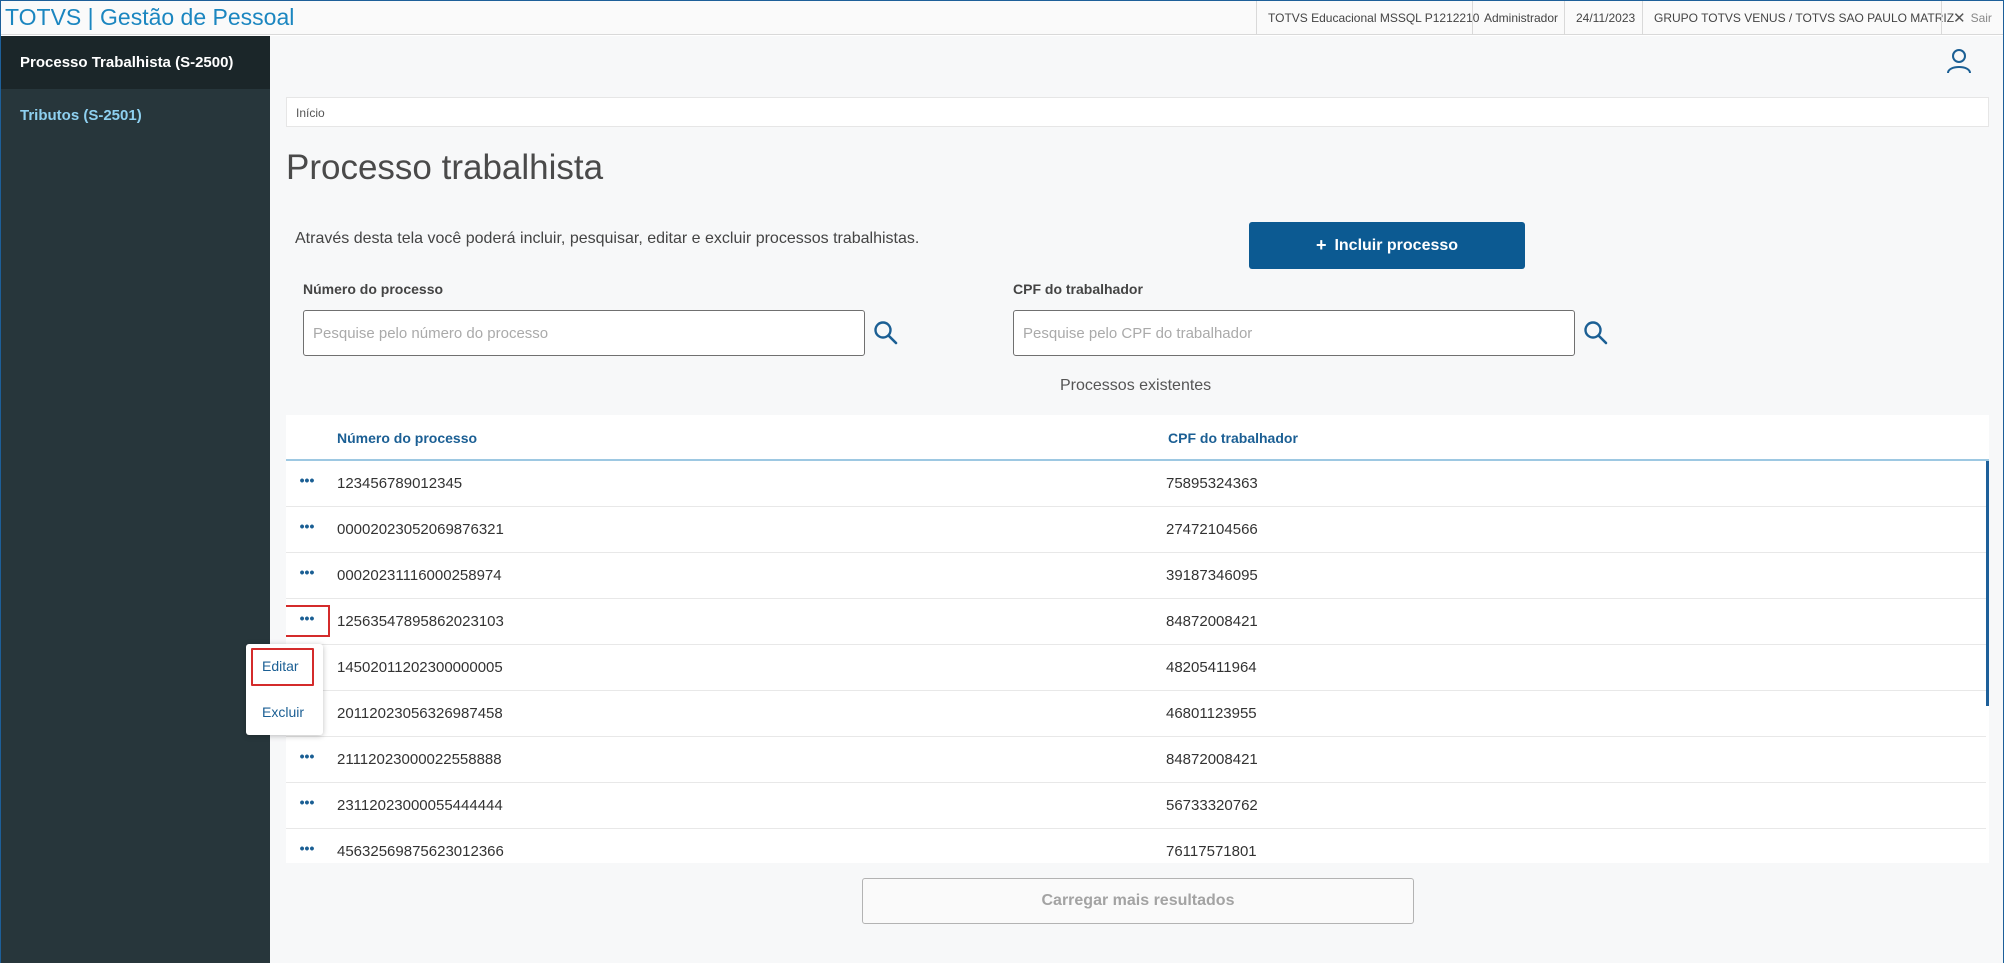 The width and height of the screenshot is (2004, 963). What do you see at coordinates (1137, 112) in the screenshot?
I see `breadcrumb: Início` at bounding box center [1137, 112].